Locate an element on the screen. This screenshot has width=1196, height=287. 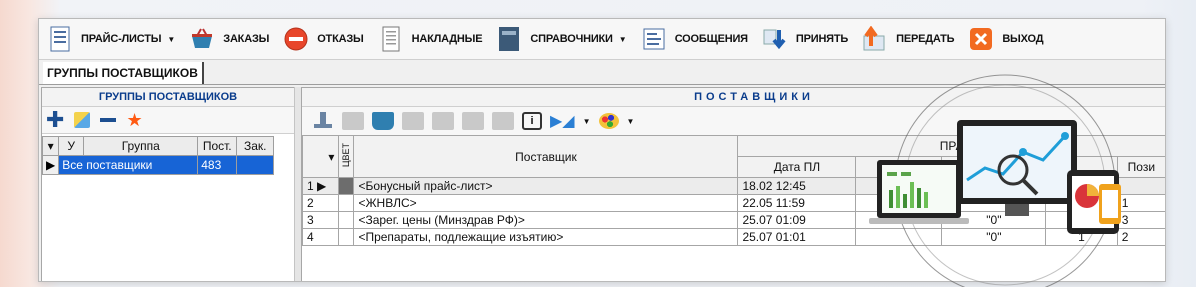
col-date: Дата ПЛ is located at coordinates (797, 167).